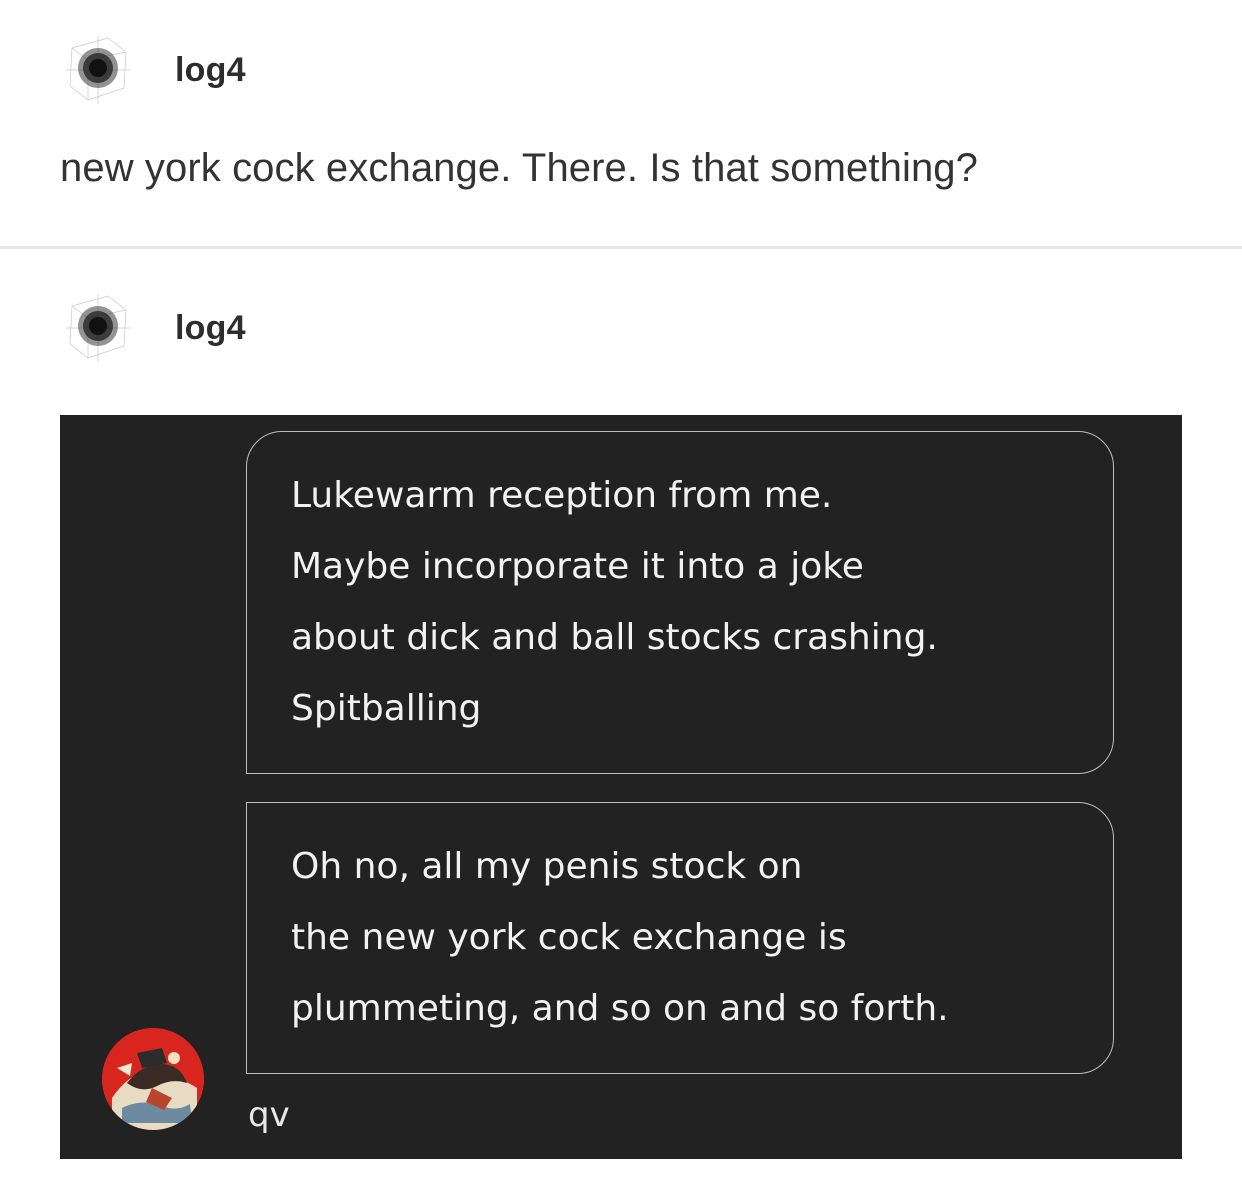 The image size is (1242, 1184). What do you see at coordinates (386, 708) in the screenshot?
I see `message-line: Spitballing` at bounding box center [386, 708].